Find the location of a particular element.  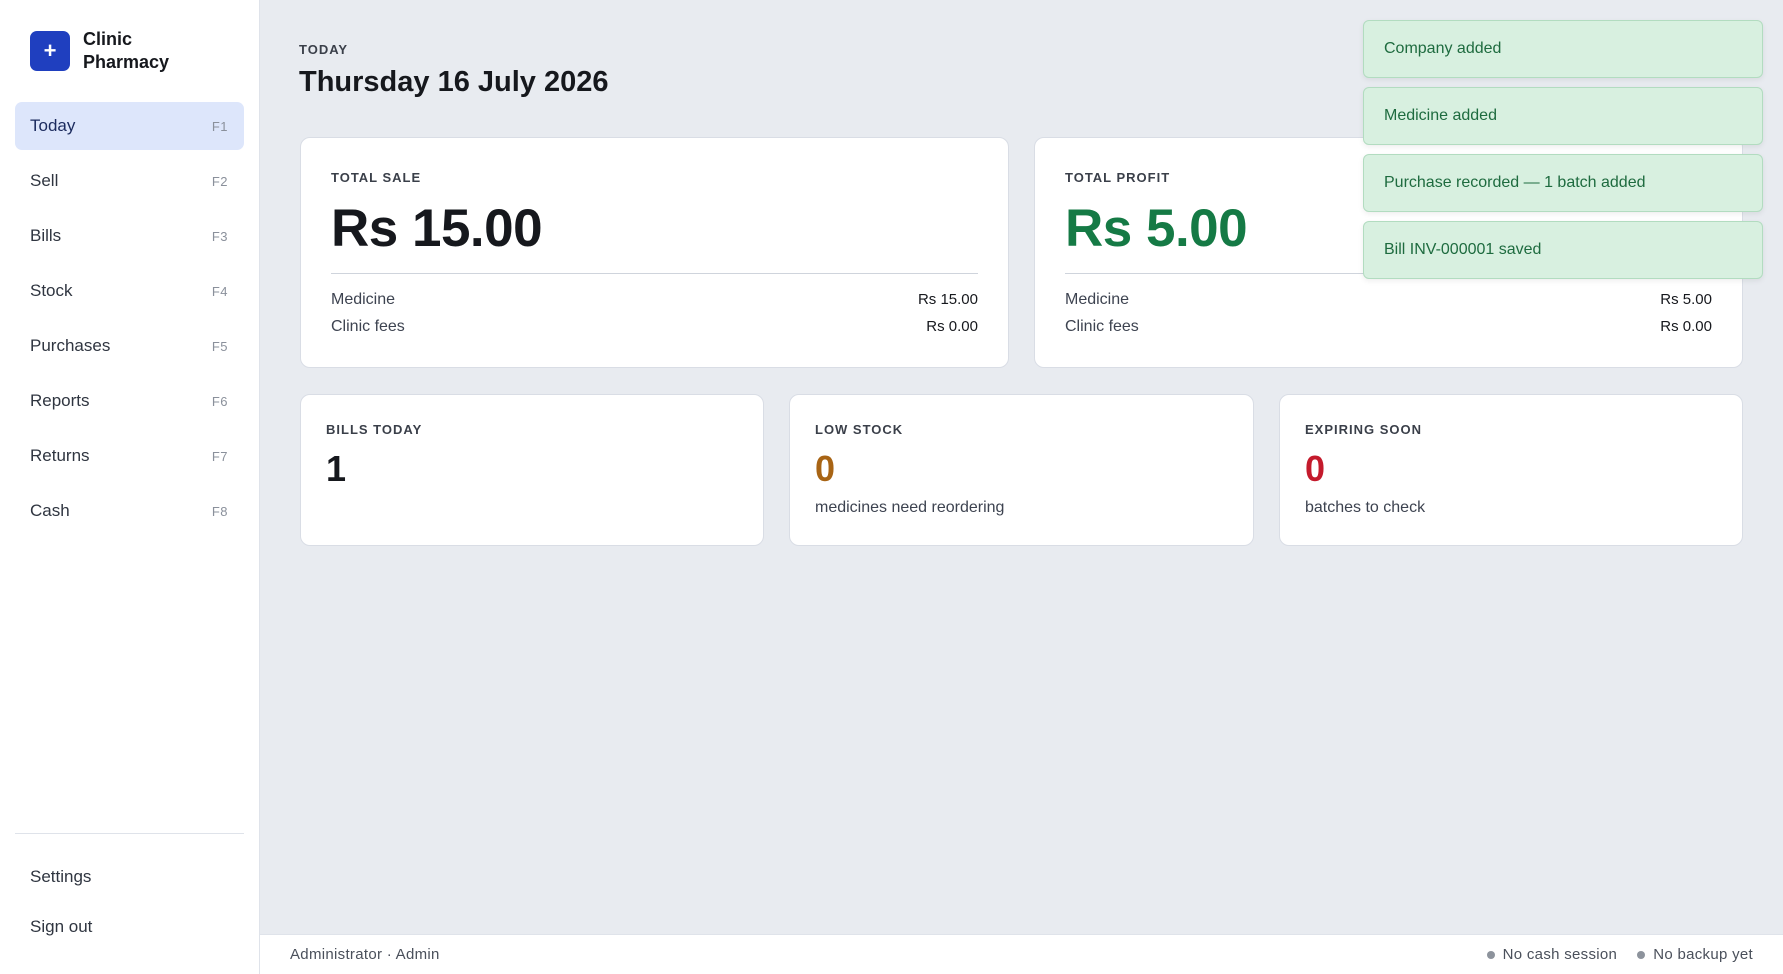

sidebar-item-returns: Returns F7 is located at coordinates (129, 456).